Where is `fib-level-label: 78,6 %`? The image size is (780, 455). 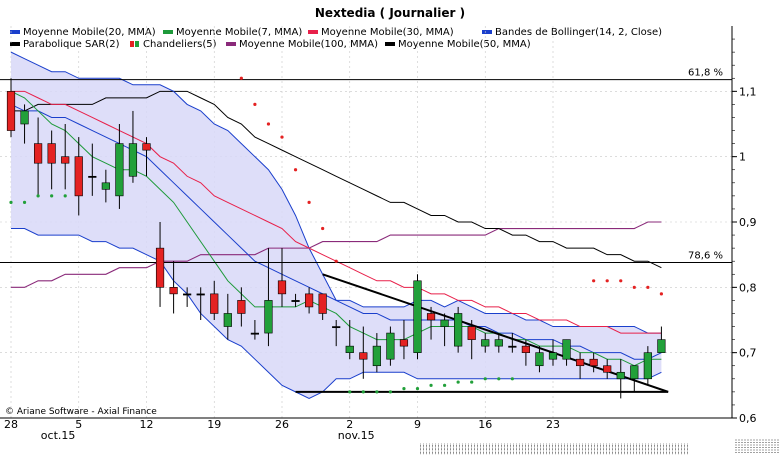 fib-level-label: 78,6 % is located at coordinates (705, 256).